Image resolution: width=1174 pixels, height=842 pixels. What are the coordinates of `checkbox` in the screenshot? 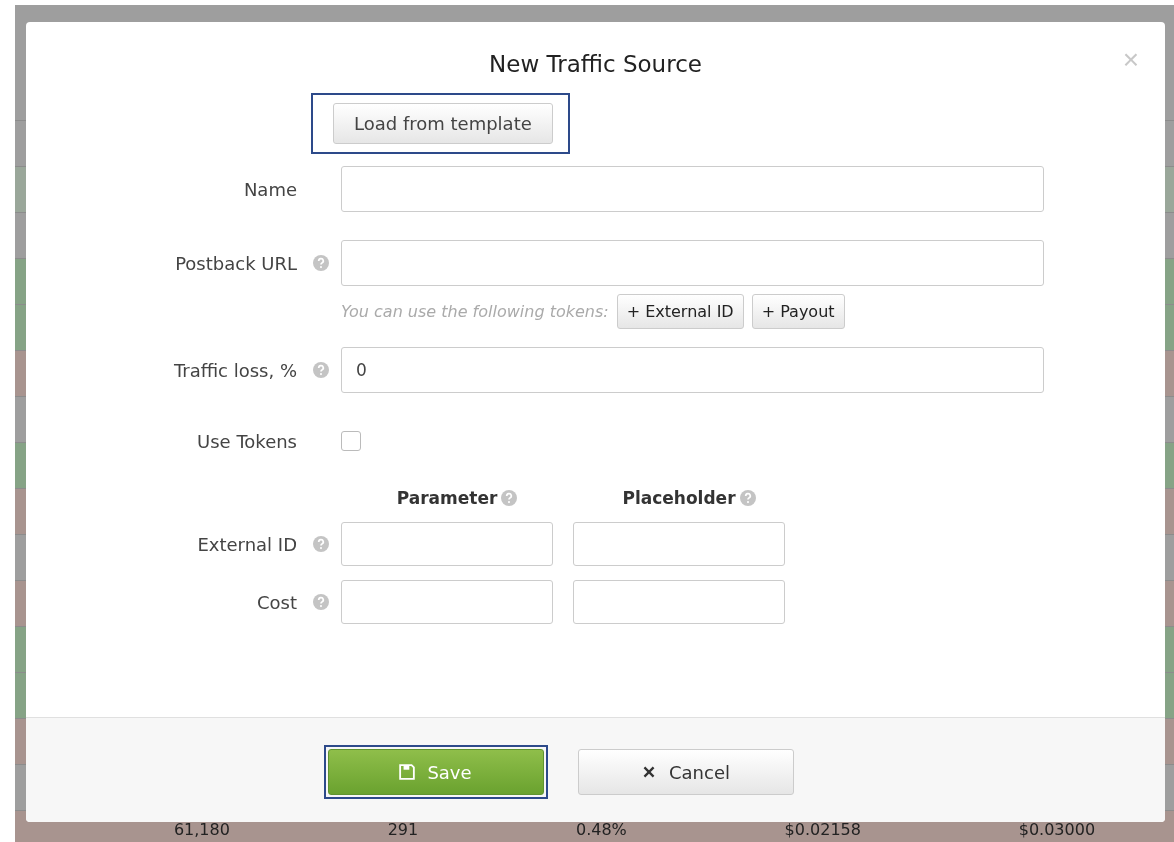 It's located at (351, 441).